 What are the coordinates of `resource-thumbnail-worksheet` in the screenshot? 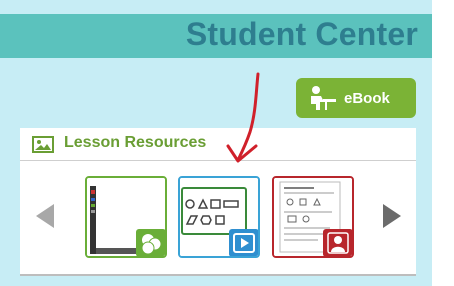 It's located at (313, 217).